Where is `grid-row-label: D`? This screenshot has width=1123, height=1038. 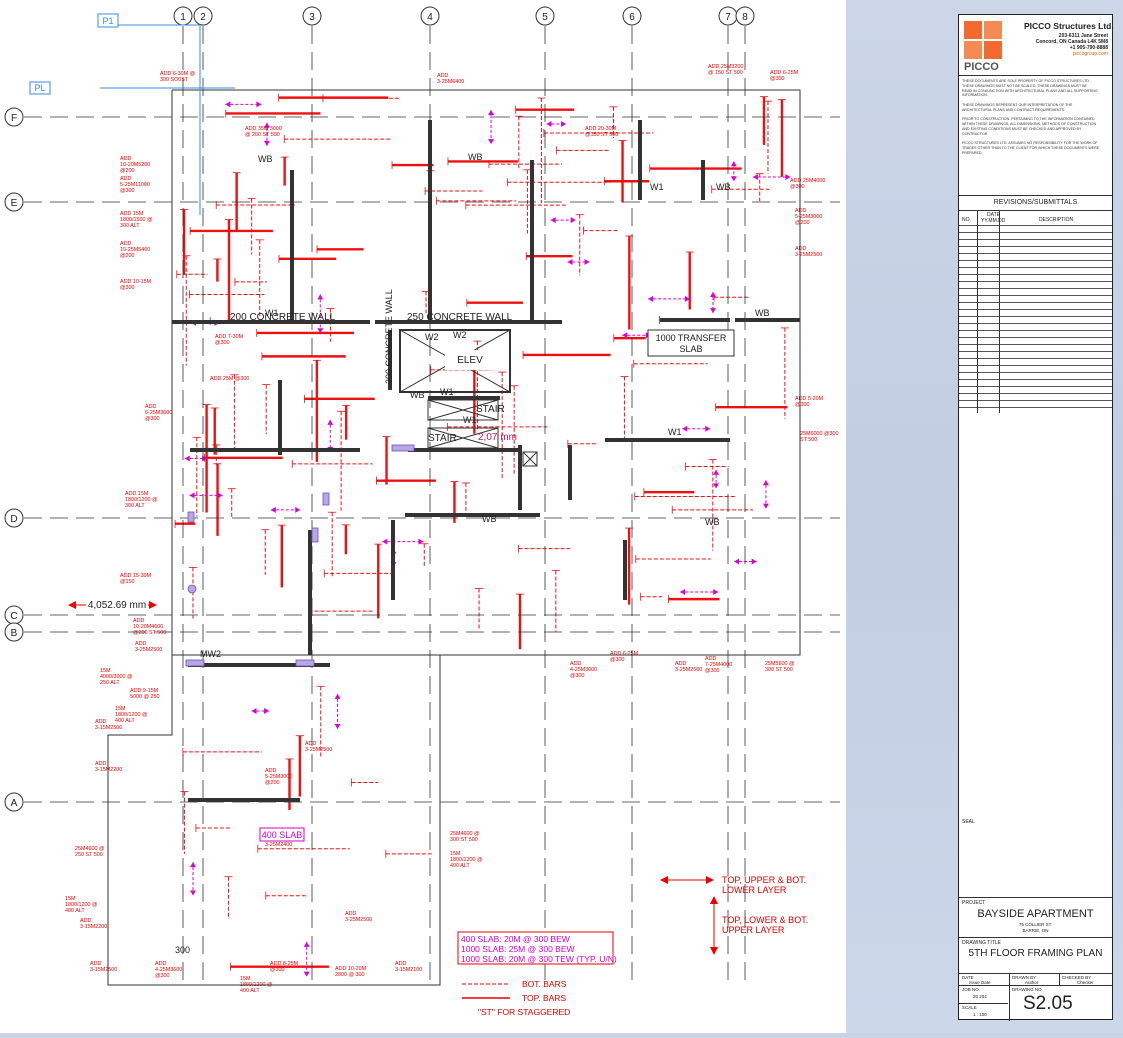
grid-row-label: D is located at coordinates (13, 519).